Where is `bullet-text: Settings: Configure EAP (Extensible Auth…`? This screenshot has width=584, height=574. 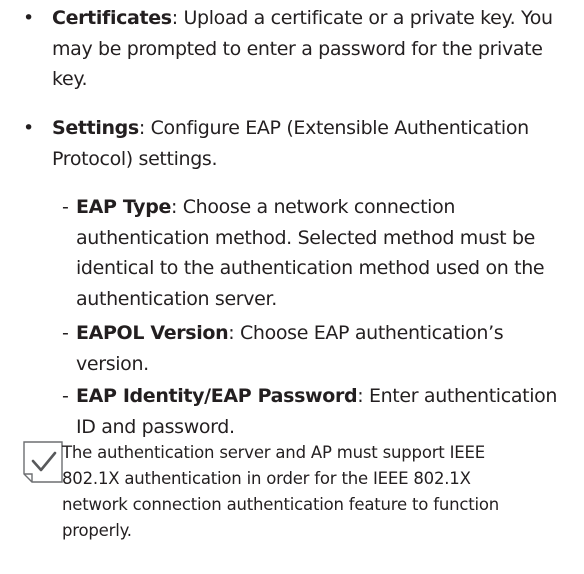
bullet-text: Settings: Configure EAP (Extensible Auth… is located at coordinates (313, 143).